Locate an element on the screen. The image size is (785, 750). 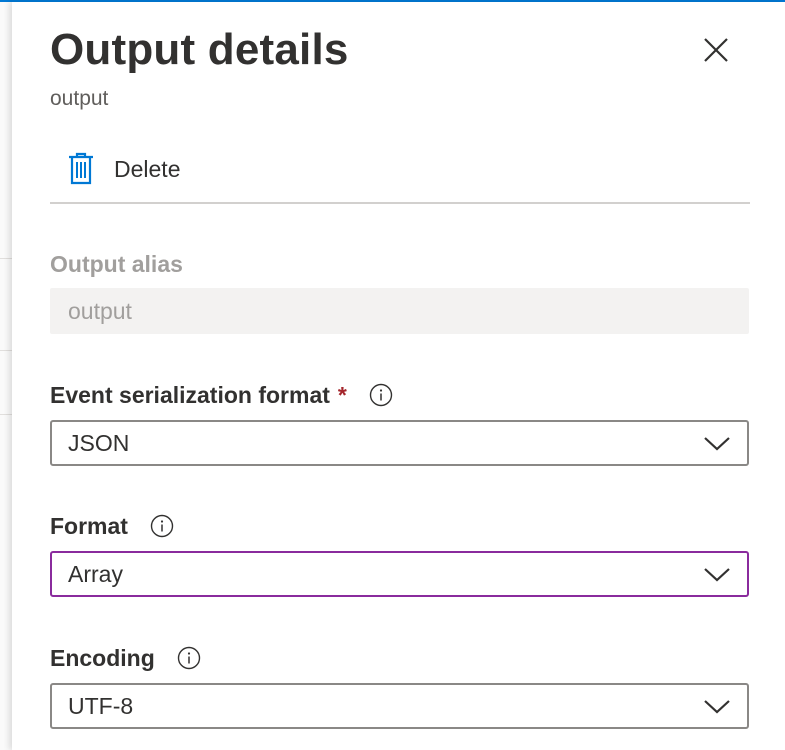
panel-subtitle: output is located at coordinates (79, 98).